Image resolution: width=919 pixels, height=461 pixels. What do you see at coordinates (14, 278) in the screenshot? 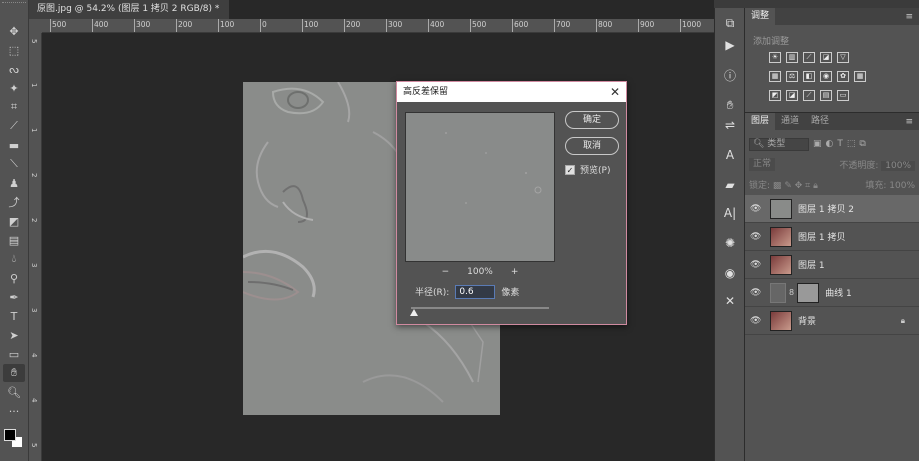
I see `dodge-tool-icon: ⚲` at bounding box center [14, 278].